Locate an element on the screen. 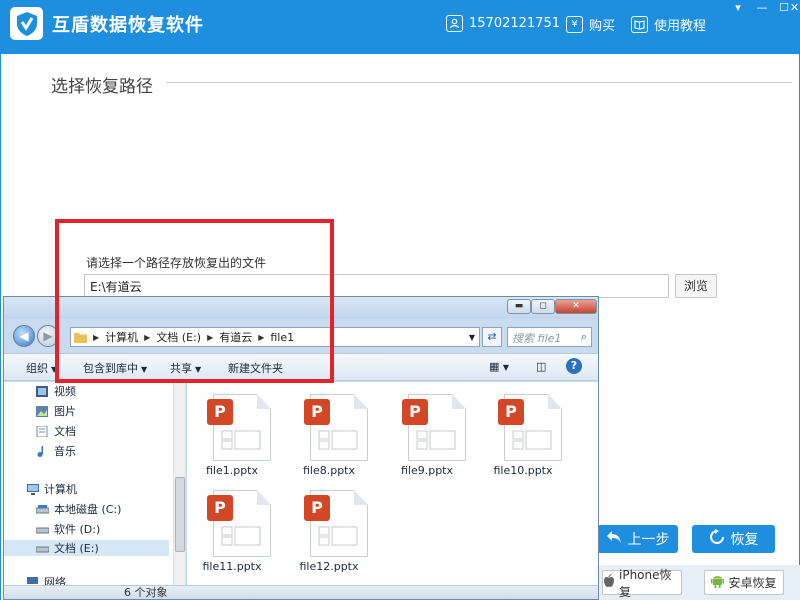  file-item: Pfile9.pptx is located at coordinates (427, 432).